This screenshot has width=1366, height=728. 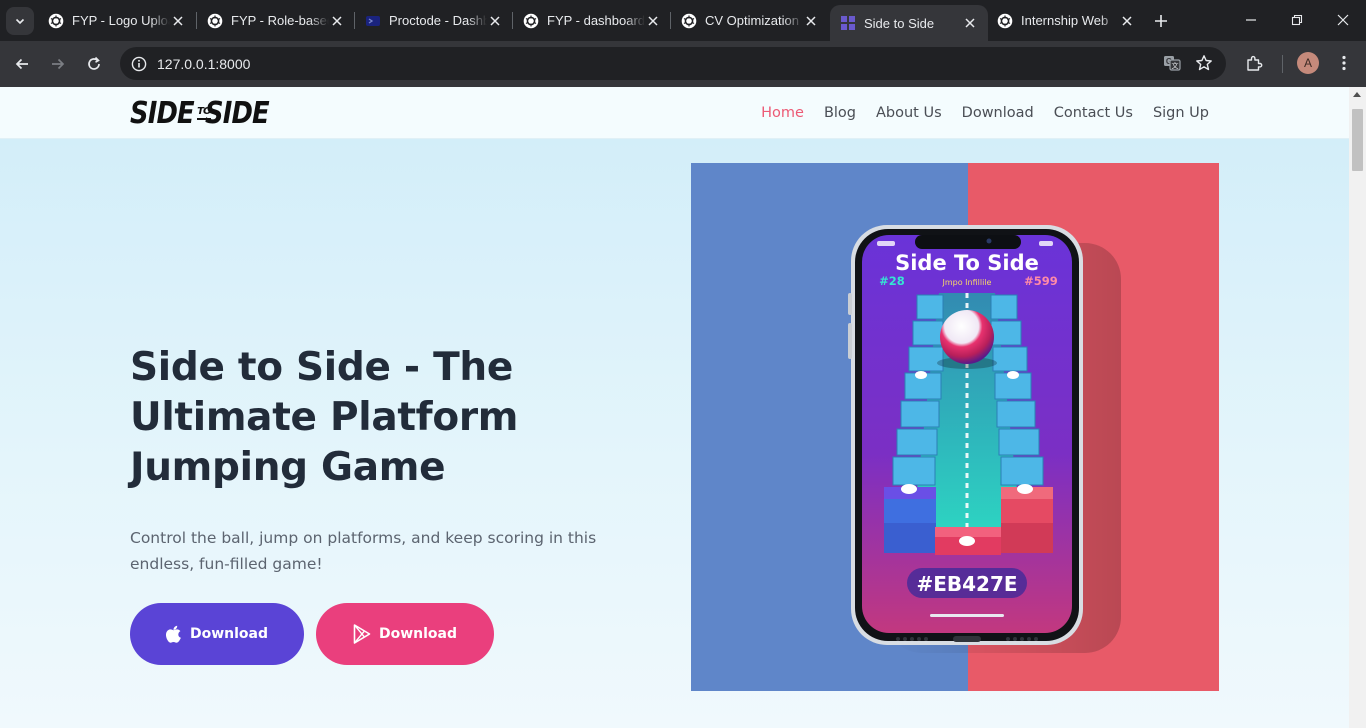 I want to click on browser-tab: FYP - dashboard, so click(x=592, y=20).